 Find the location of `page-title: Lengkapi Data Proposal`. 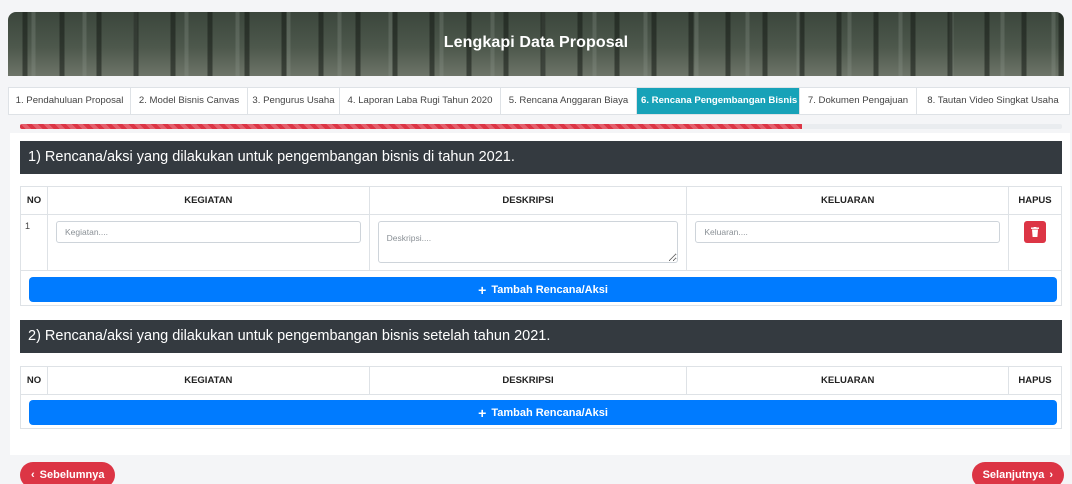

page-title: Lengkapi Data Proposal is located at coordinates (536, 42).